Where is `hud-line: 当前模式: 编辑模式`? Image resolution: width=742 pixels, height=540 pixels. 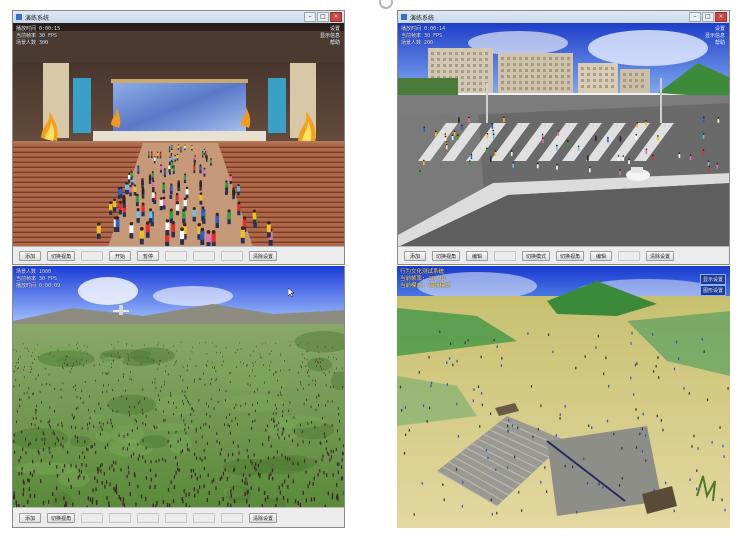 hud-line: 当前模式: 编辑模式 is located at coordinates (425, 286).